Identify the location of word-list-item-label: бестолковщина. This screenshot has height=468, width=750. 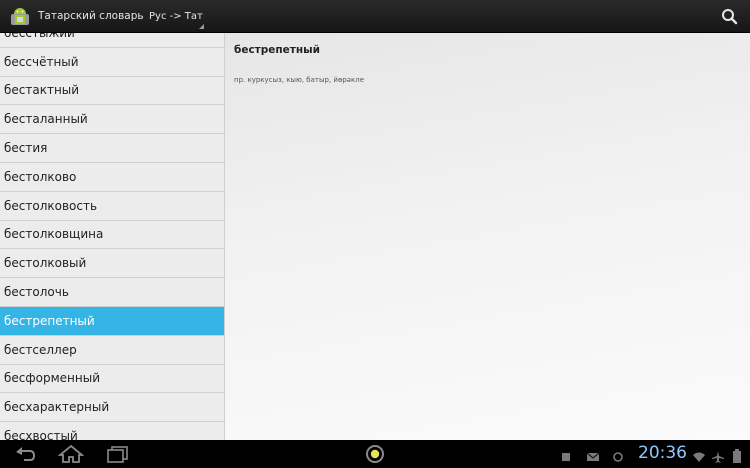
(54, 234).